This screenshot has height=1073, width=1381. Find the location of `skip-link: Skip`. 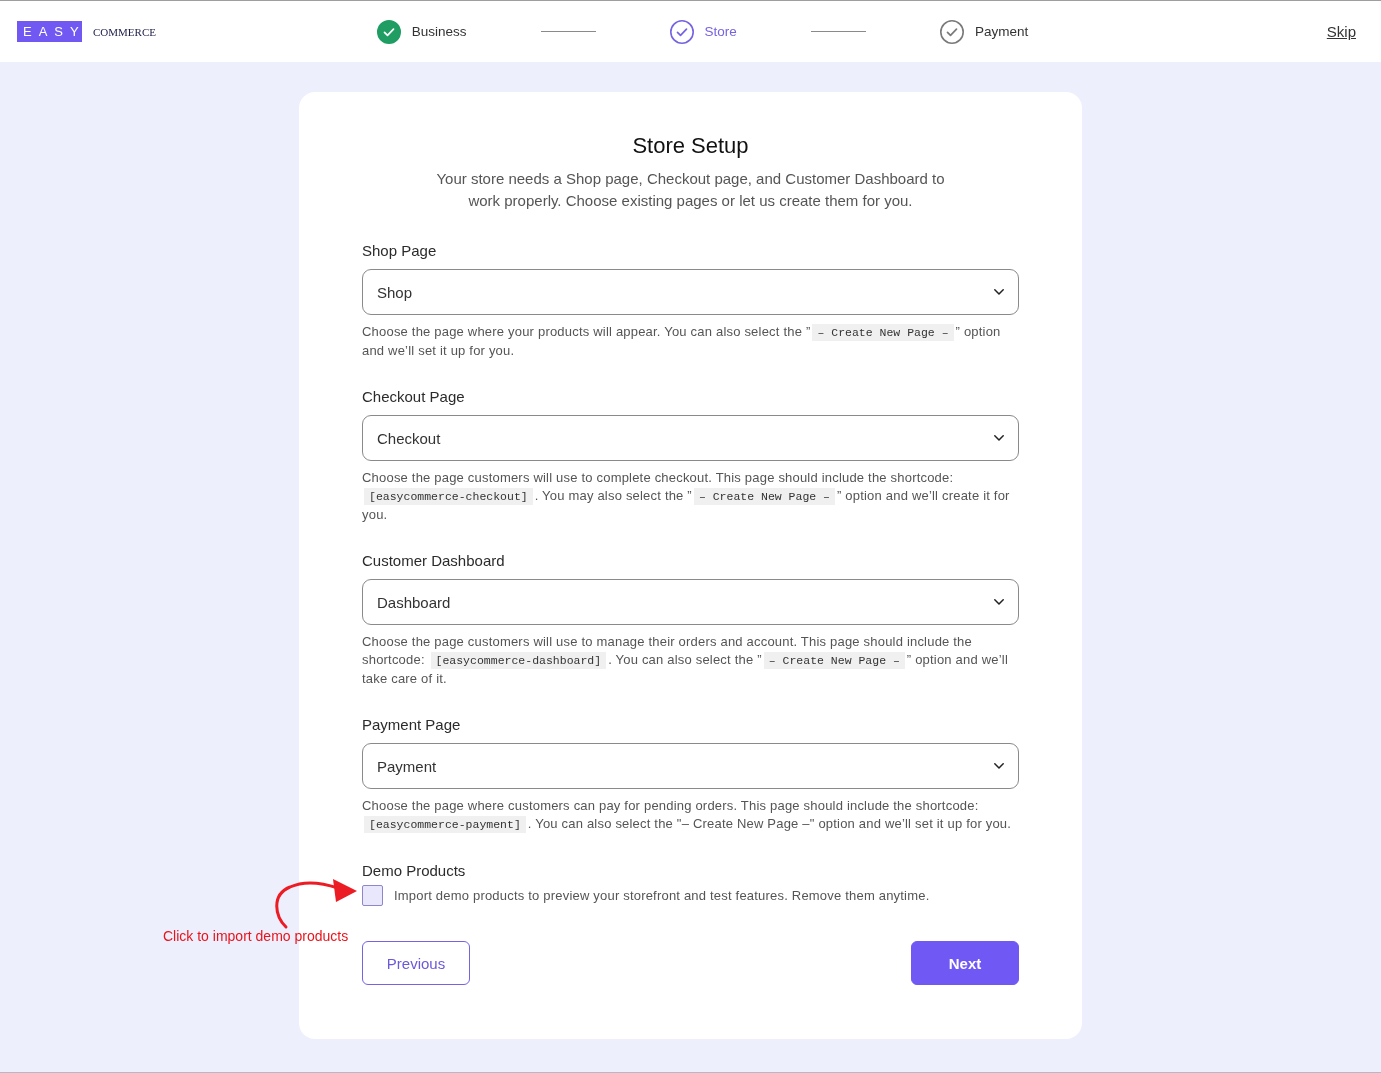

skip-link: Skip is located at coordinates (1341, 31).